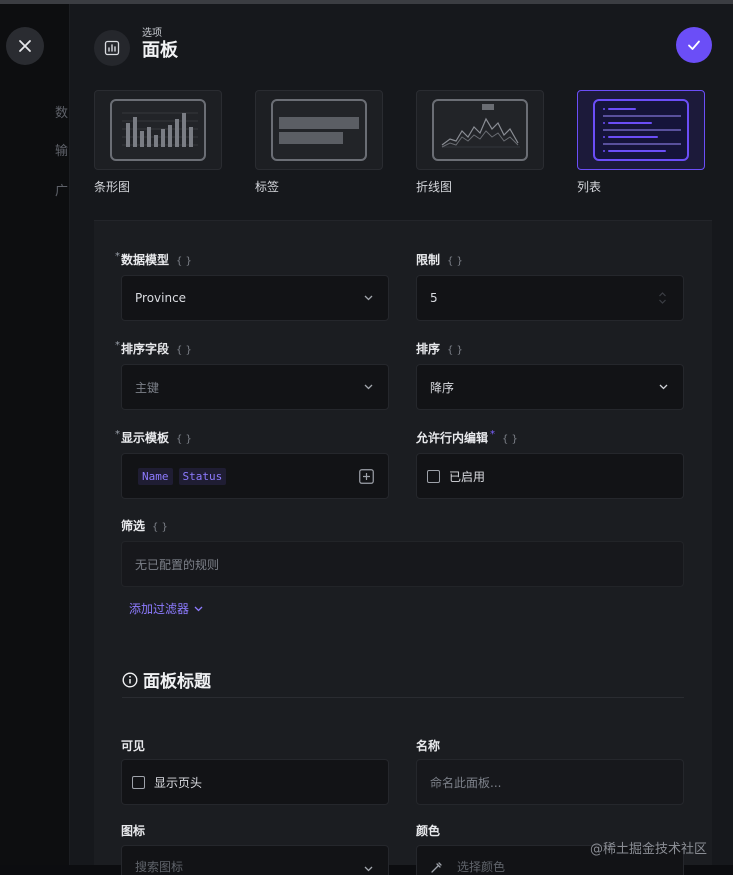  What do you see at coordinates (62, 113) in the screenshot?
I see `background-text: 数` at bounding box center [62, 113].